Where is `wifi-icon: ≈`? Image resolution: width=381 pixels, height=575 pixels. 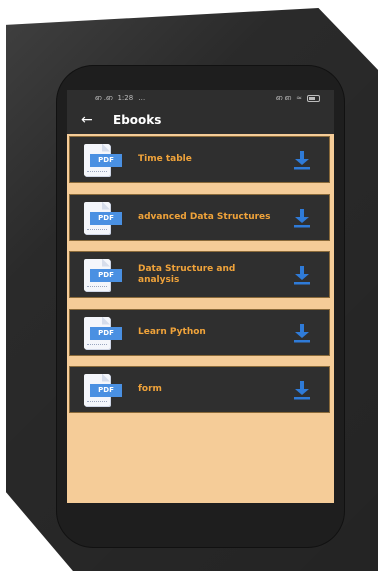
wifi-icon: ≈ is located at coordinates (299, 98).